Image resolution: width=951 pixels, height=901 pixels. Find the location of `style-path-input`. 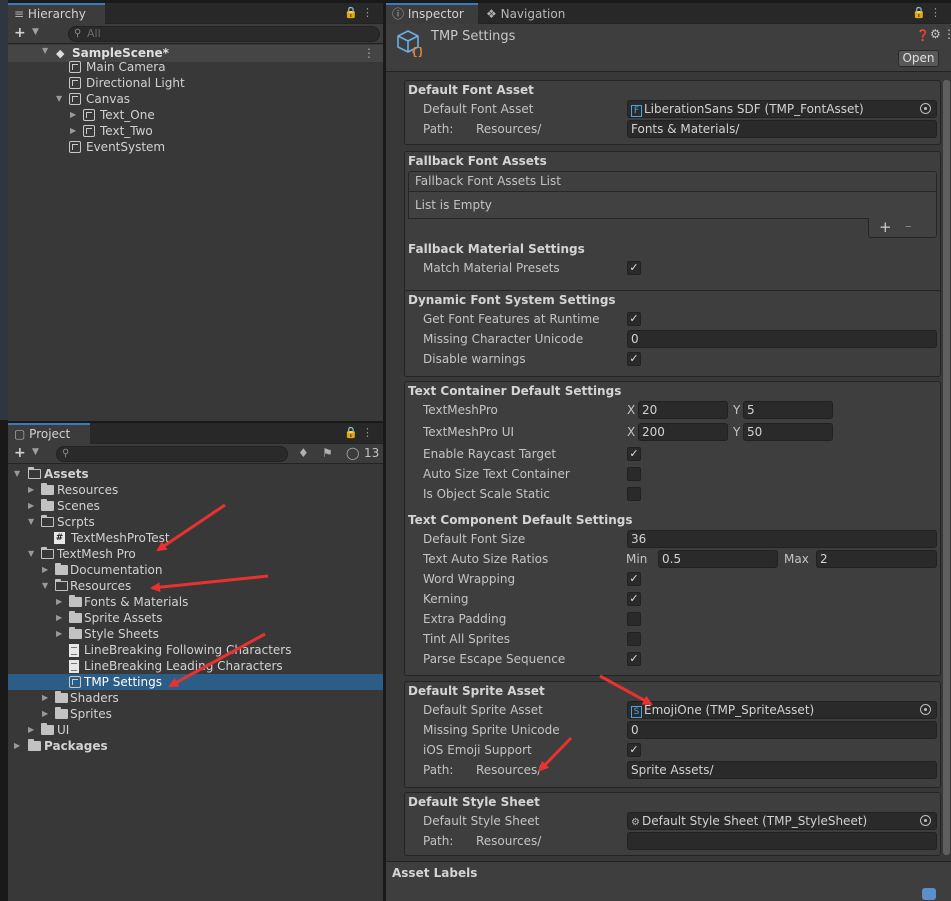

style-path-input is located at coordinates (782, 841).